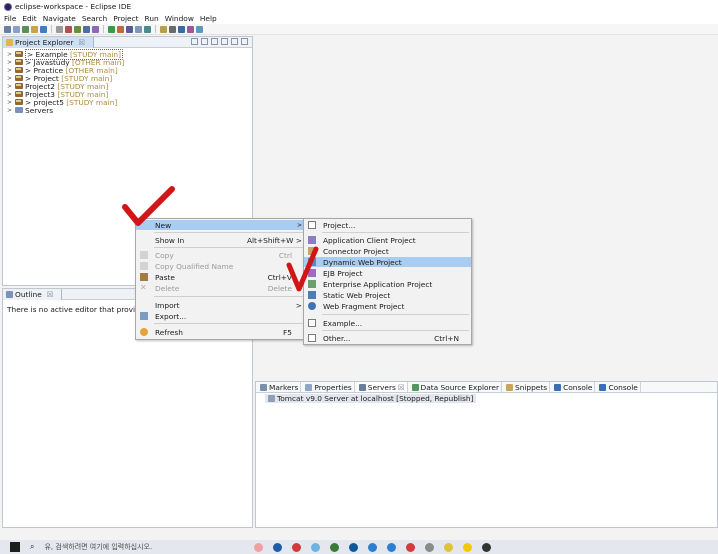 The width and height of the screenshot is (718, 554). I want to click on filter-icon, so click(214, 41).